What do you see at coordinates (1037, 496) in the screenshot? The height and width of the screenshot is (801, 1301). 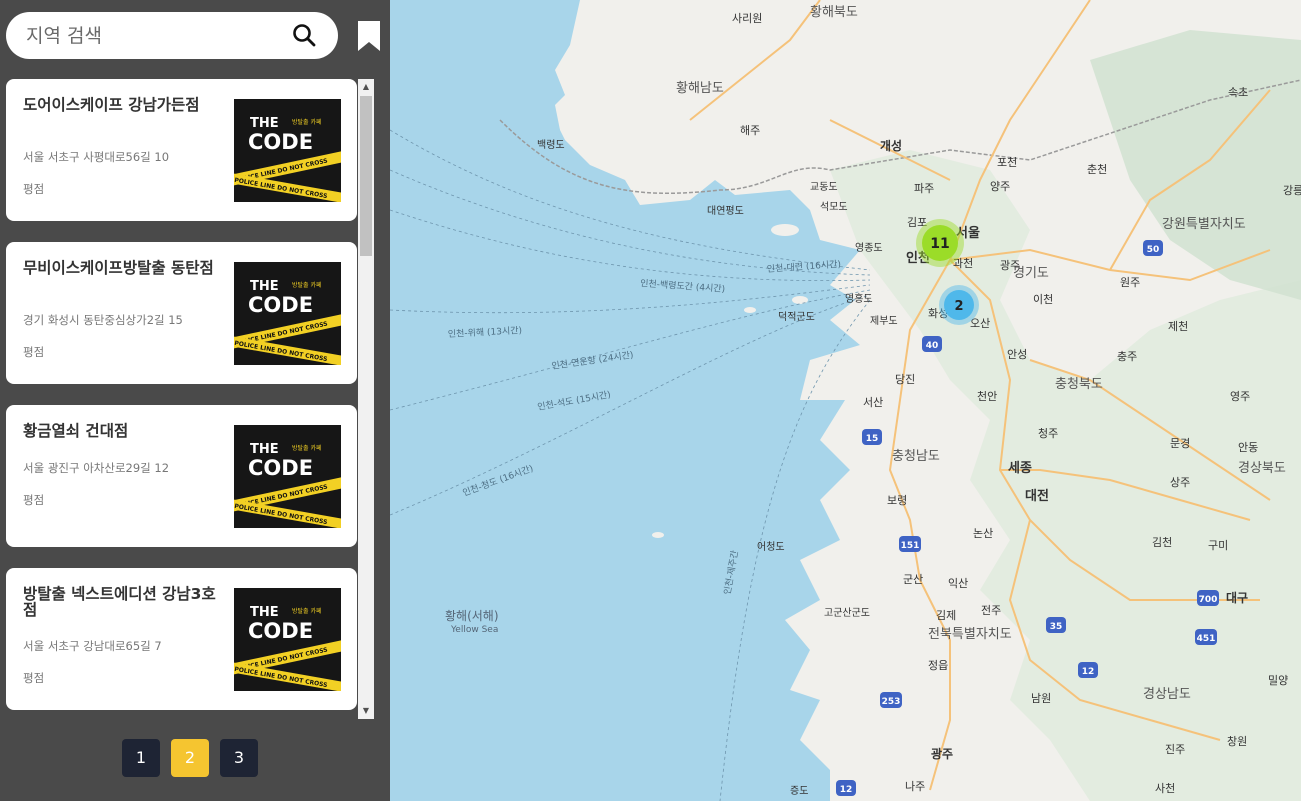 I see `place-label: 대전` at bounding box center [1037, 496].